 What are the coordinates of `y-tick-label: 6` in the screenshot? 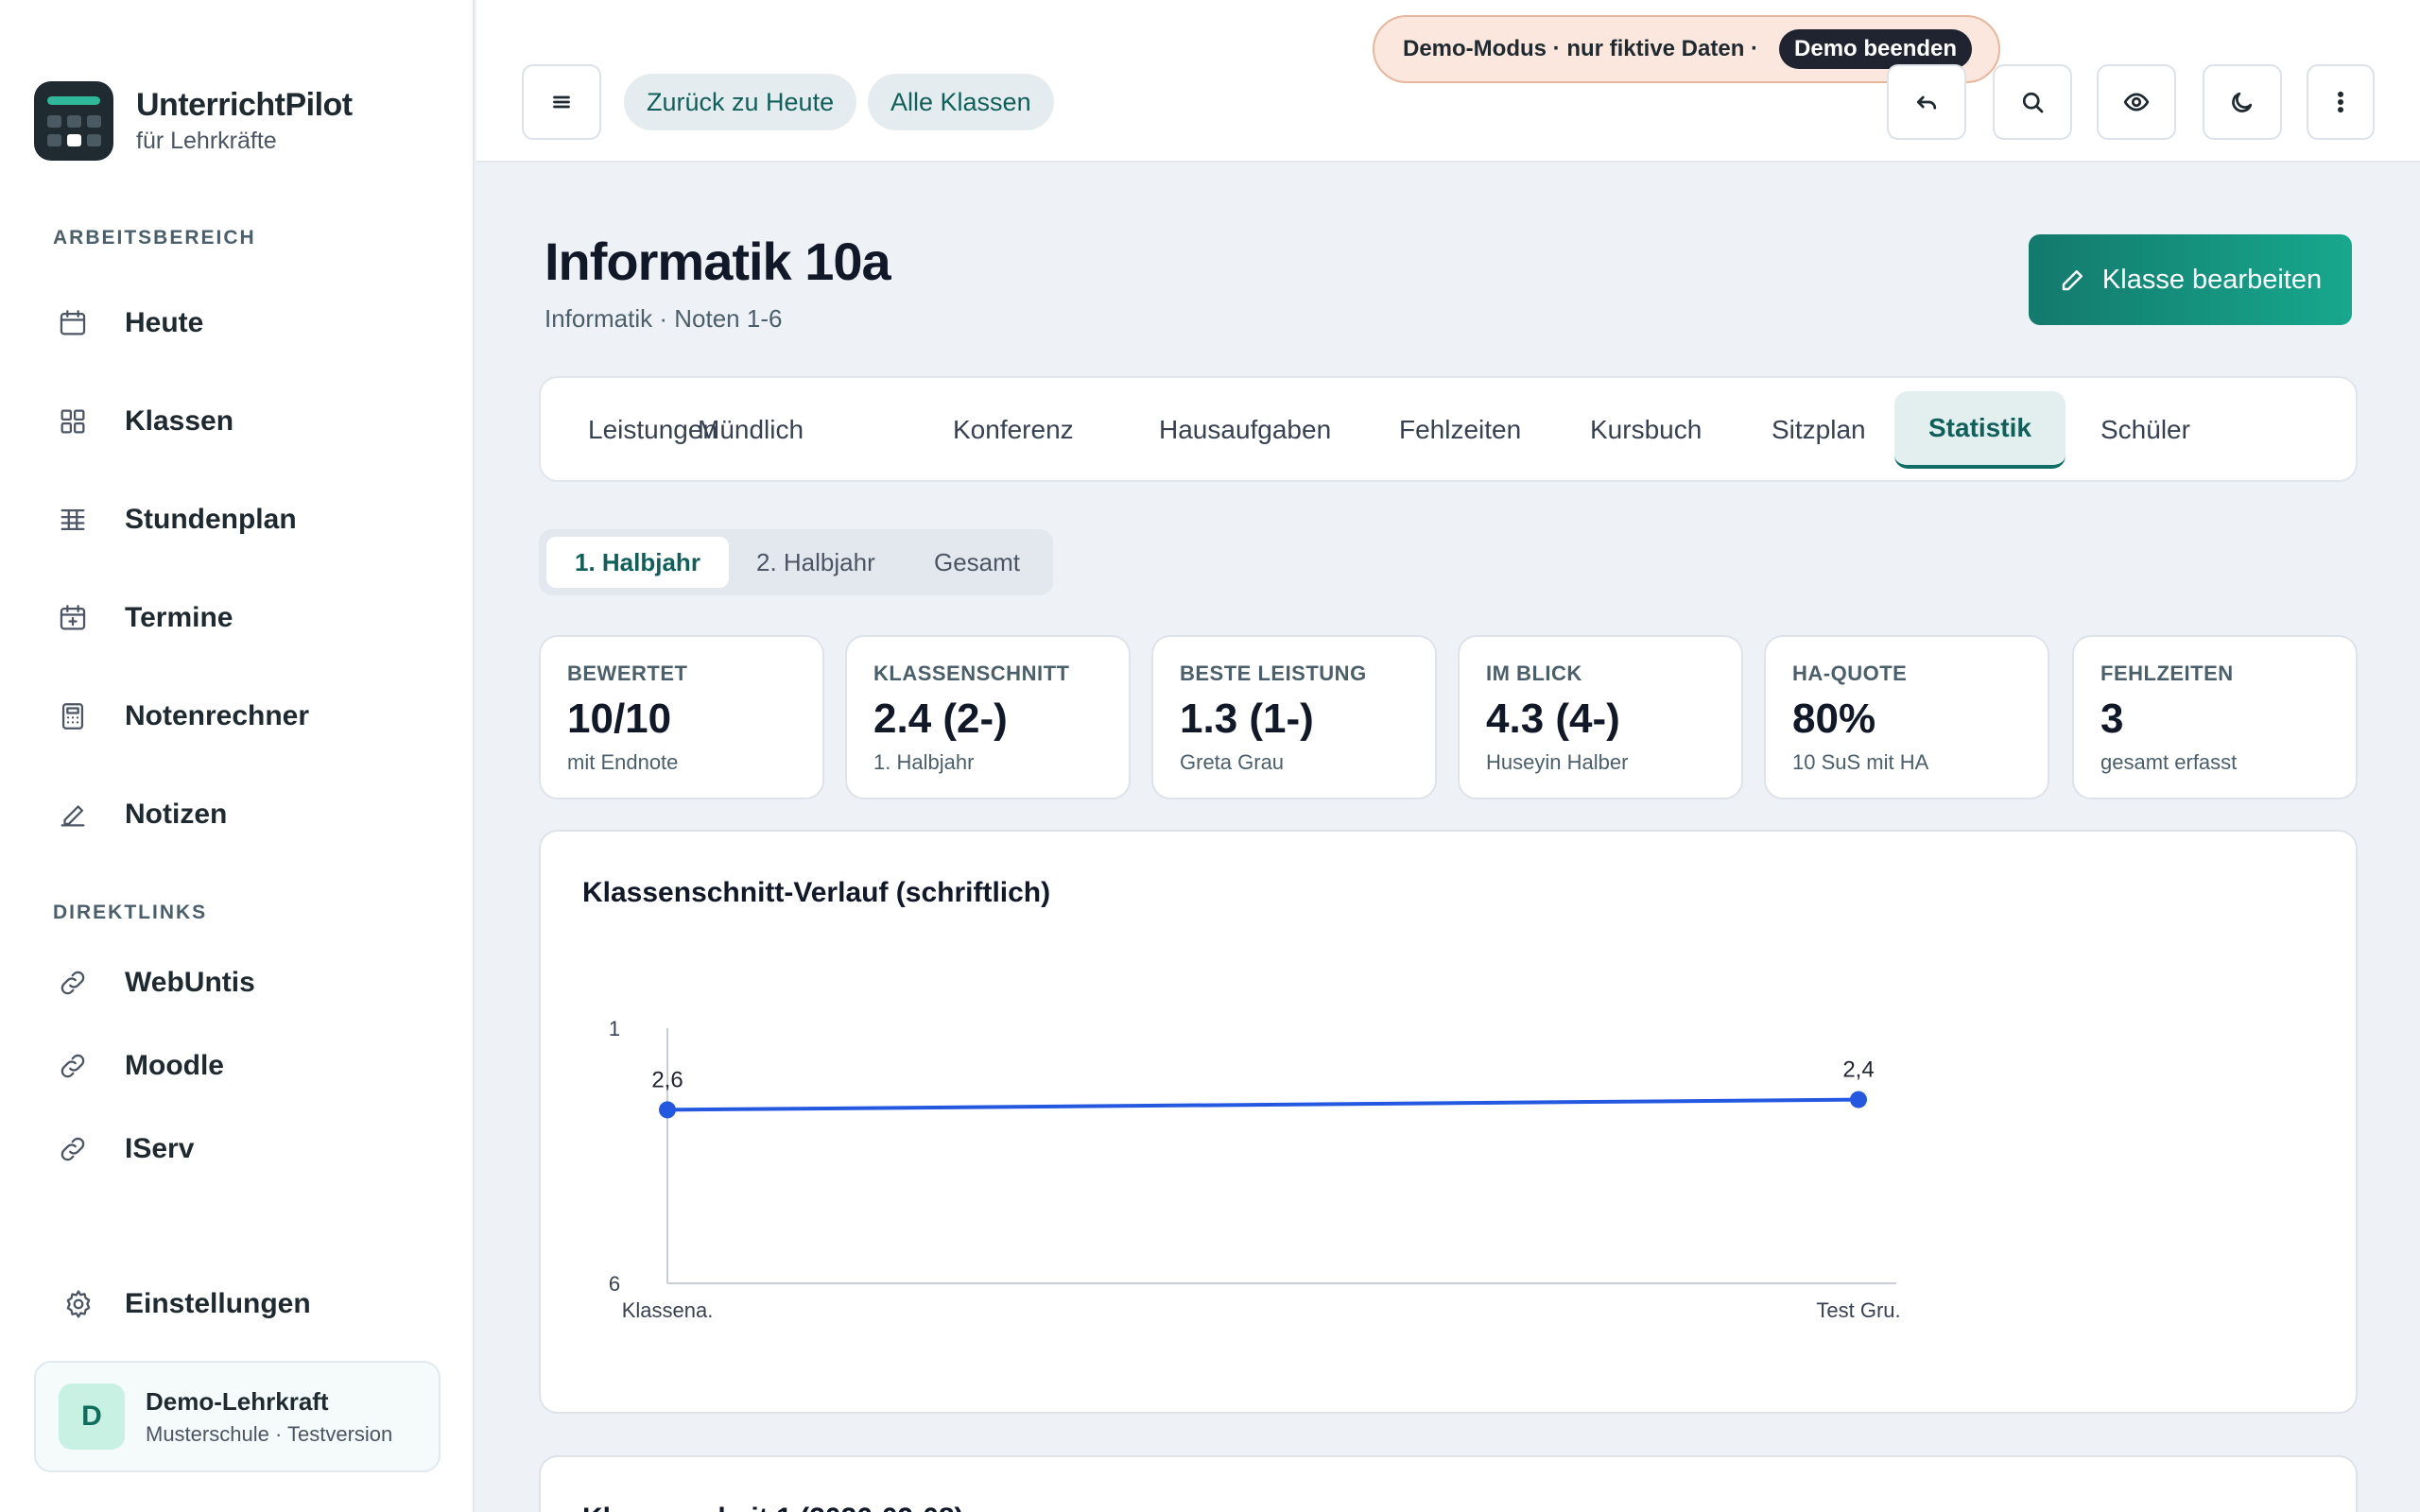 It's located at (614, 1284).